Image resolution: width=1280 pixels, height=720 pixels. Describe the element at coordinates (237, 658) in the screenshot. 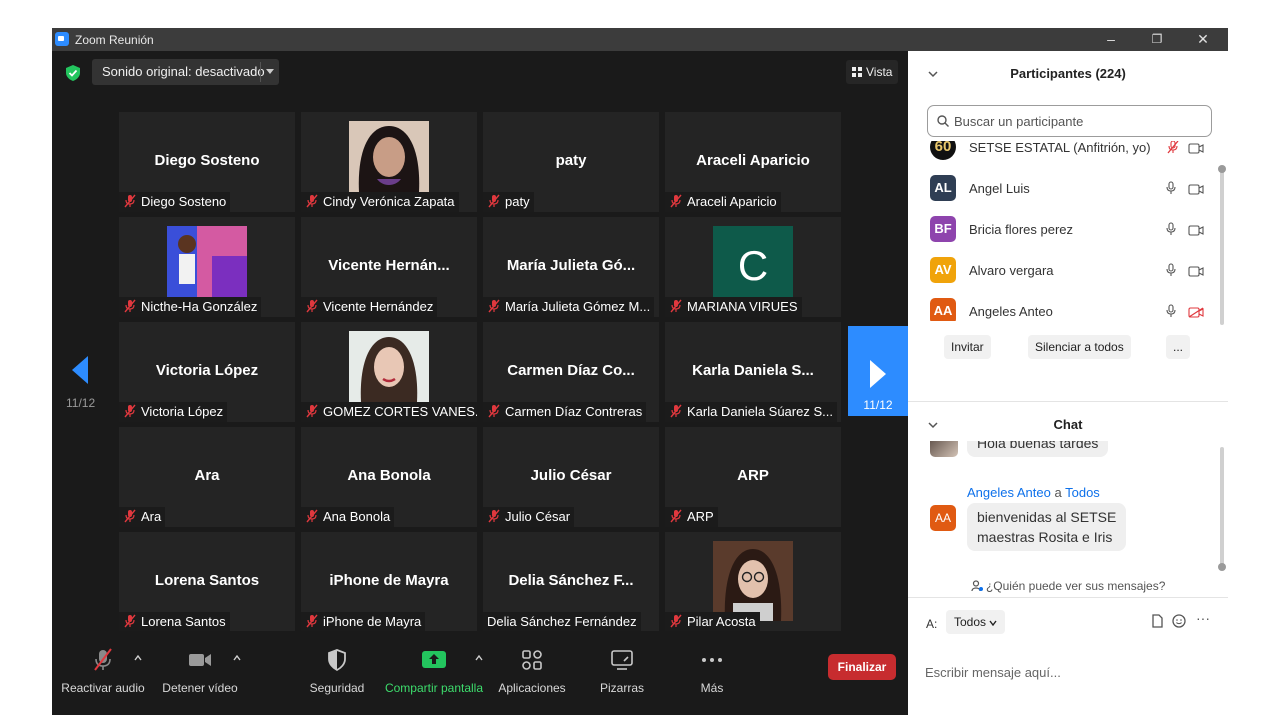

I see `video-options-chevron-icon` at that location.